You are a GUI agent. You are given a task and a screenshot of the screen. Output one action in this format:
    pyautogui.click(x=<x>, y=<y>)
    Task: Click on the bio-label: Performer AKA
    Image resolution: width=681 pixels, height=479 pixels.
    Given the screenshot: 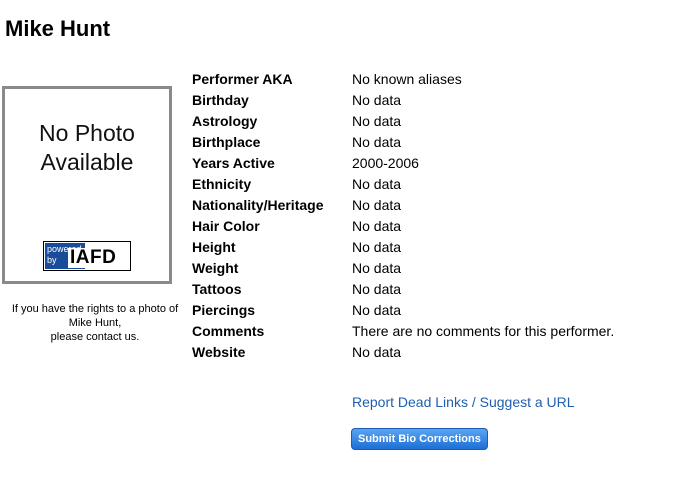 What is the action you would take?
    pyautogui.click(x=242, y=79)
    